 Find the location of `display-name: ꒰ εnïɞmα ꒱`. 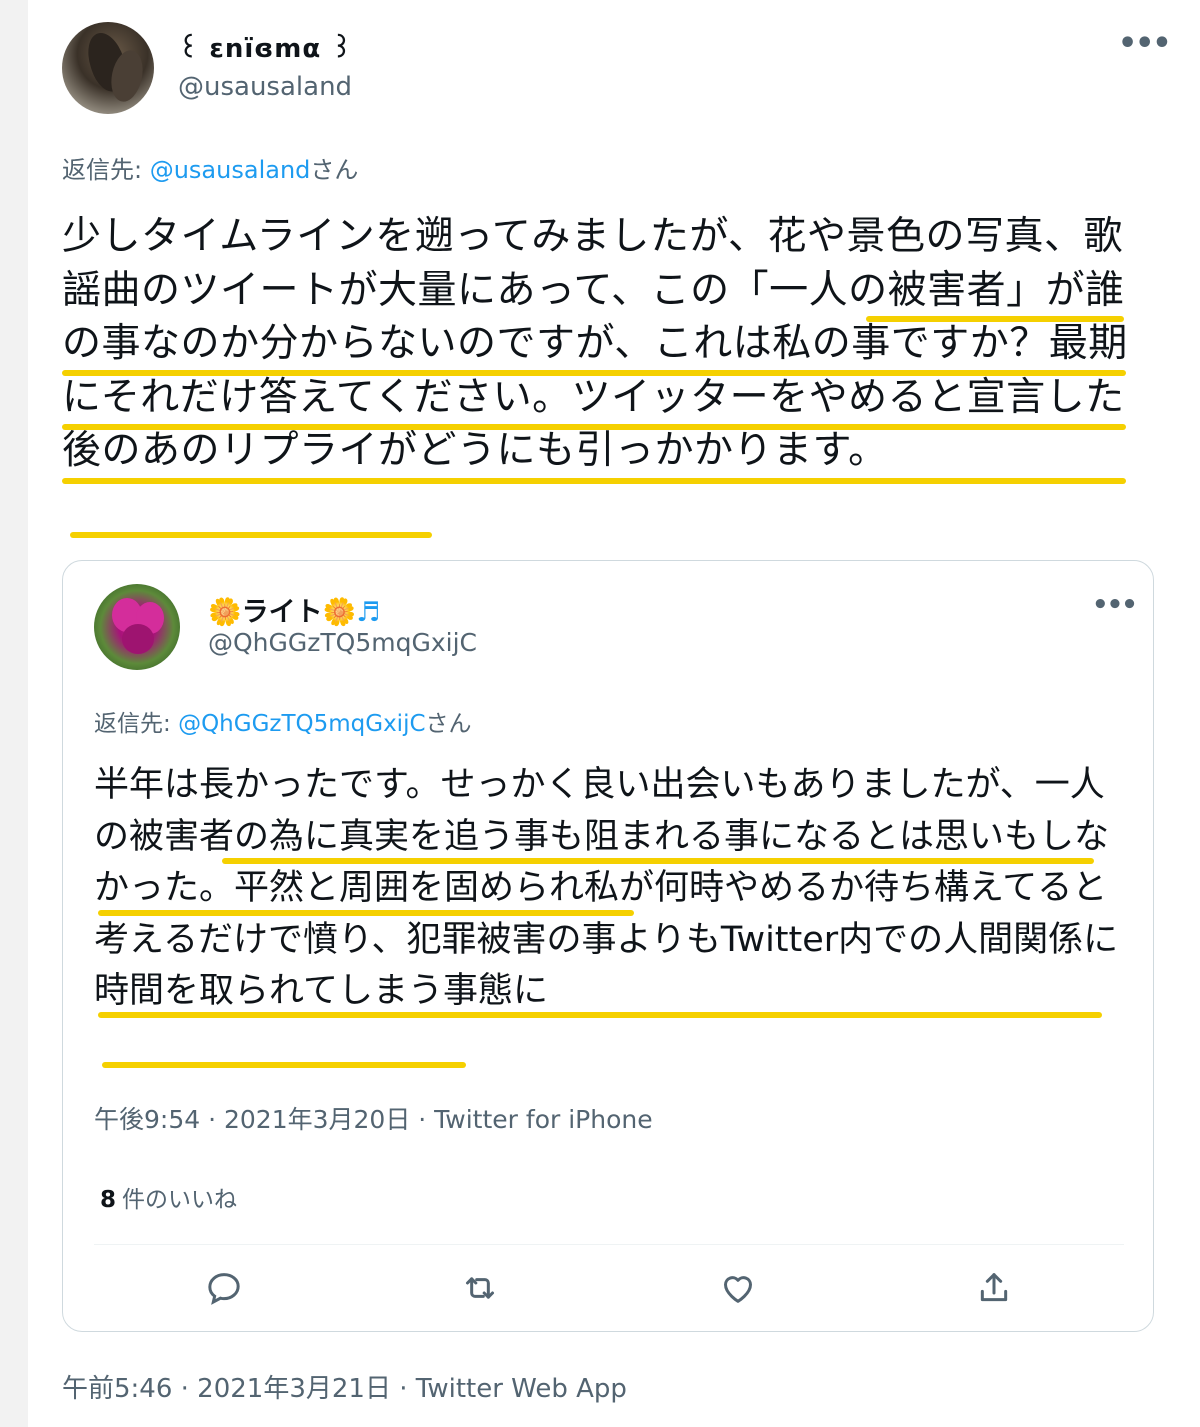

display-name: ꒰ εnïɞmα ꒱ is located at coordinates (265, 47).